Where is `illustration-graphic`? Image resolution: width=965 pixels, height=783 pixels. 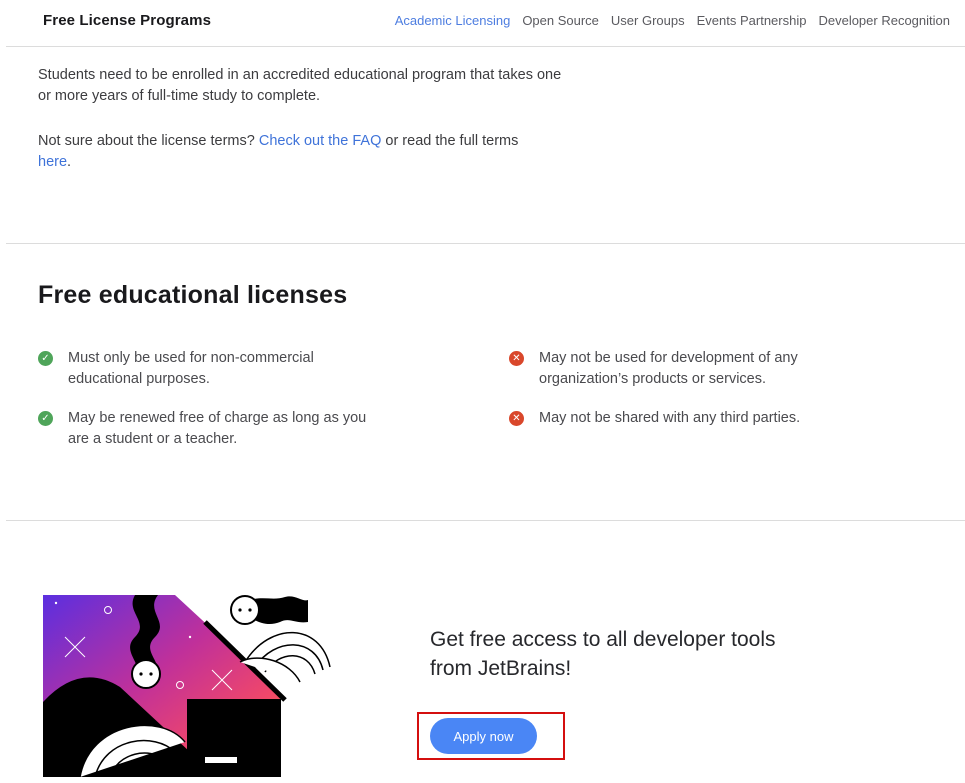
illustration-graphic is located at coordinates (187, 686).